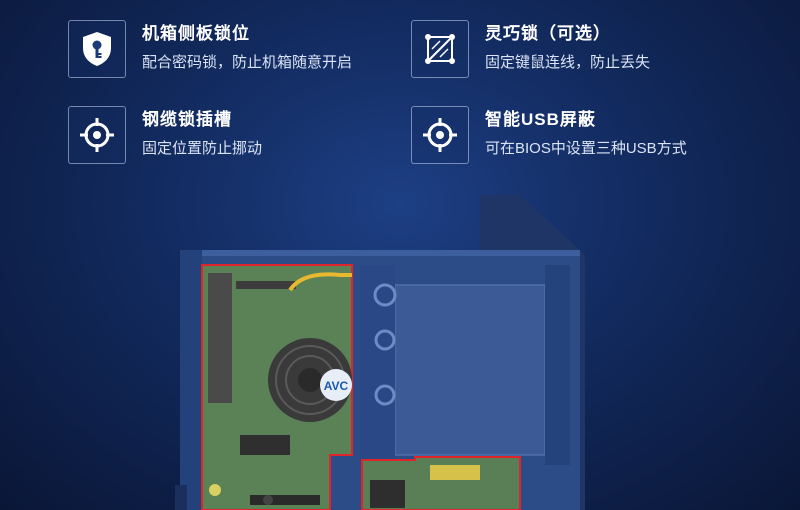 This screenshot has width=800, height=510. I want to click on lock-frame-icon, so click(440, 49).